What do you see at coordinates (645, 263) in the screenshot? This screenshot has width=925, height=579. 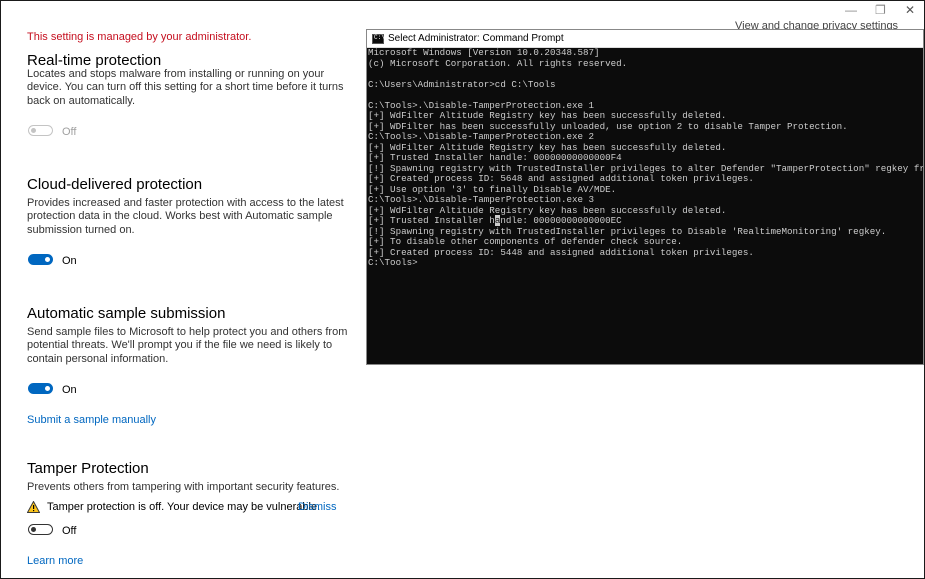 I see `console-line: C:\Tools>` at bounding box center [645, 263].